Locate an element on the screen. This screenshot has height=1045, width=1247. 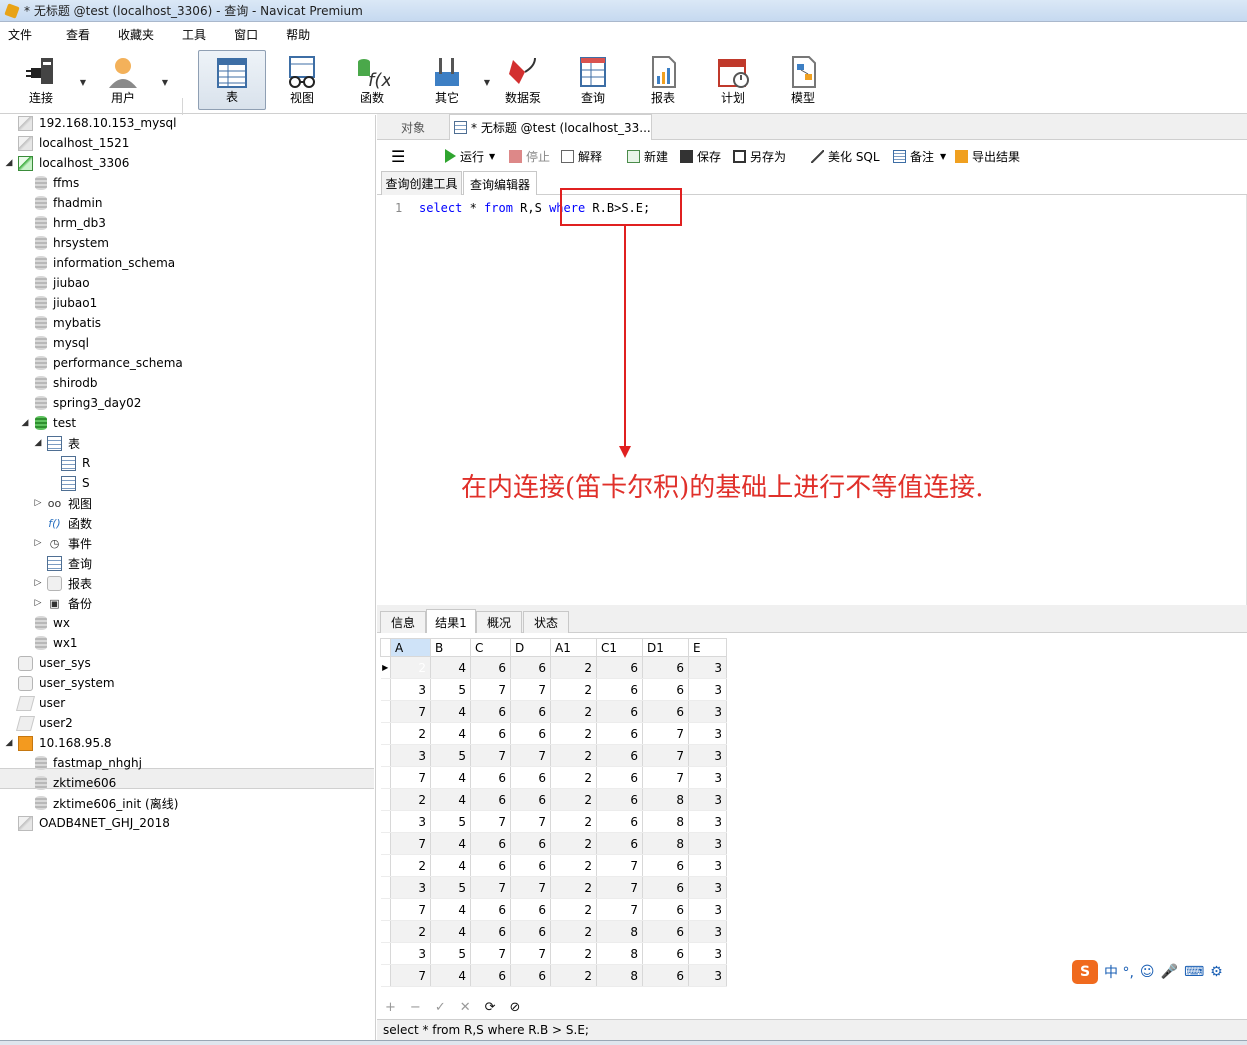
tree-db: mysql is located at coordinates (61, 343).